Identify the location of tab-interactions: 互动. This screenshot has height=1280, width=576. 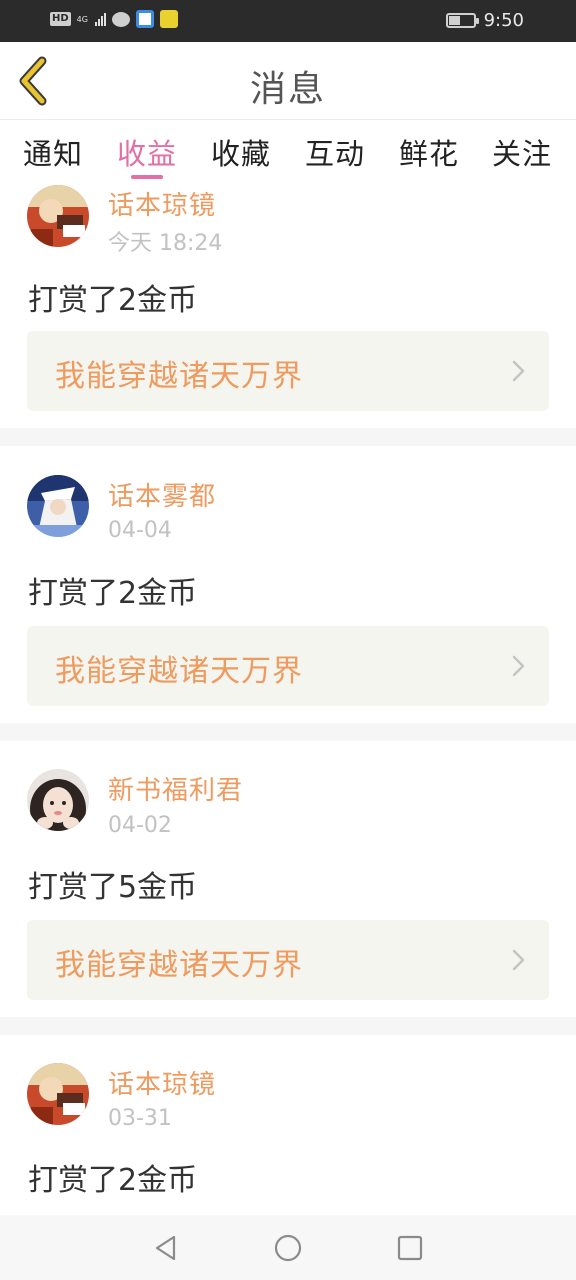
(335, 152).